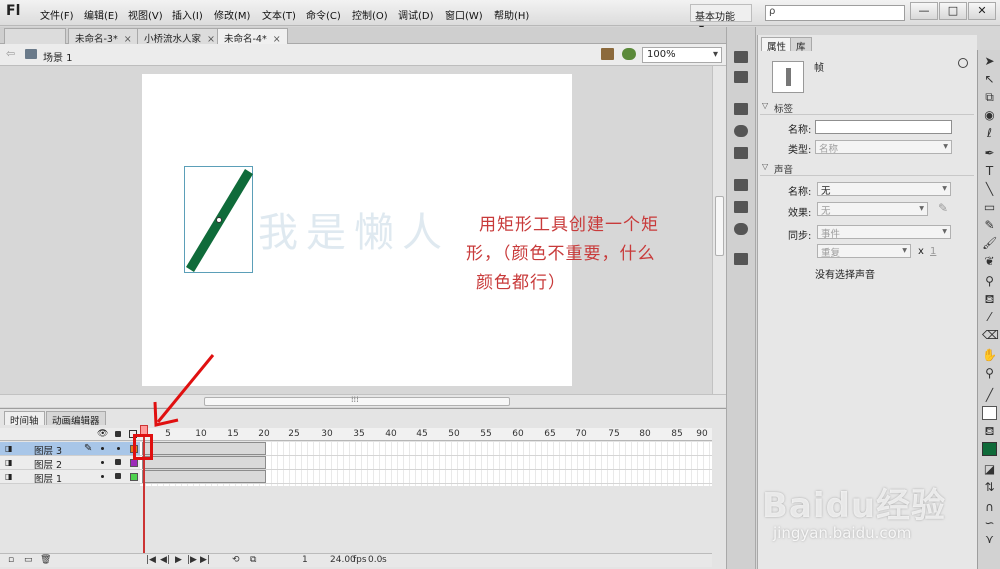 The image size is (1000, 569). I want to click on layer-row-2: ◨ 图层 2, so click(70, 463).